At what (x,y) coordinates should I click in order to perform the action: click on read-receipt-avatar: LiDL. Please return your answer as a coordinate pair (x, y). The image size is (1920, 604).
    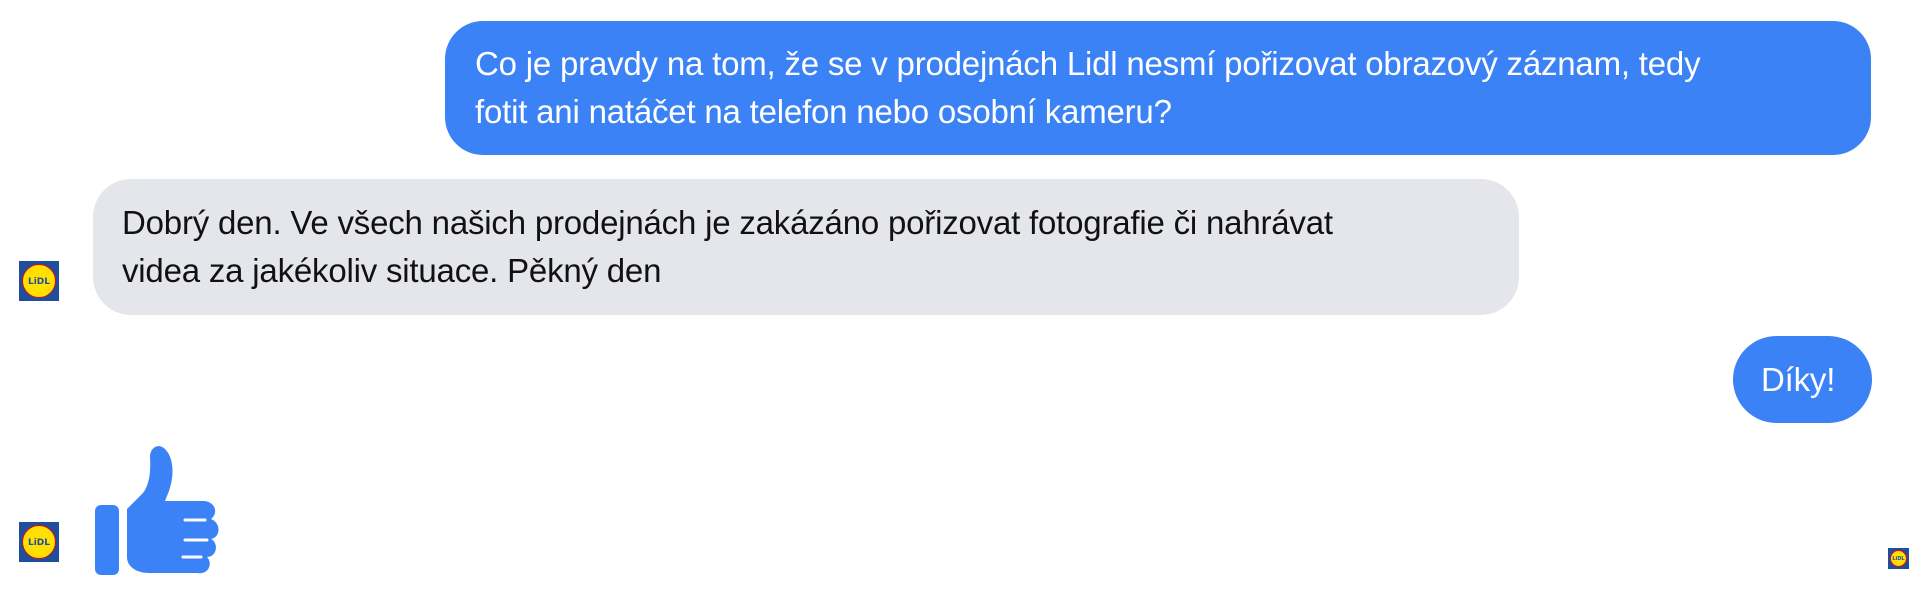
    Looking at the image, I should click on (1898, 558).